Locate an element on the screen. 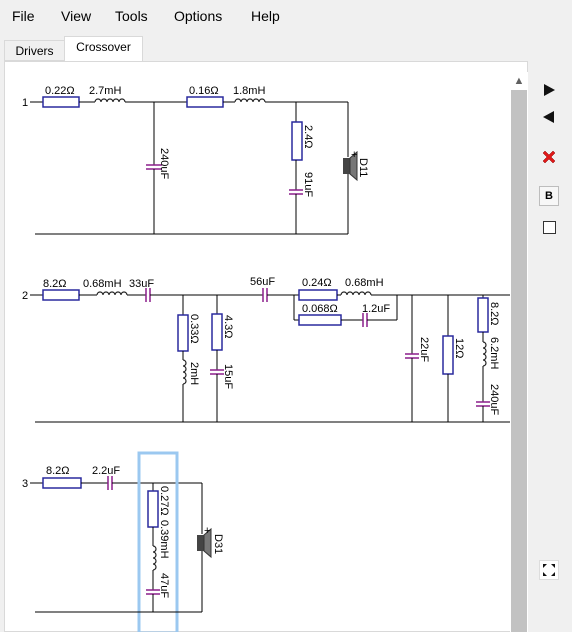  red-x-icon is located at coordinates (549, 157).